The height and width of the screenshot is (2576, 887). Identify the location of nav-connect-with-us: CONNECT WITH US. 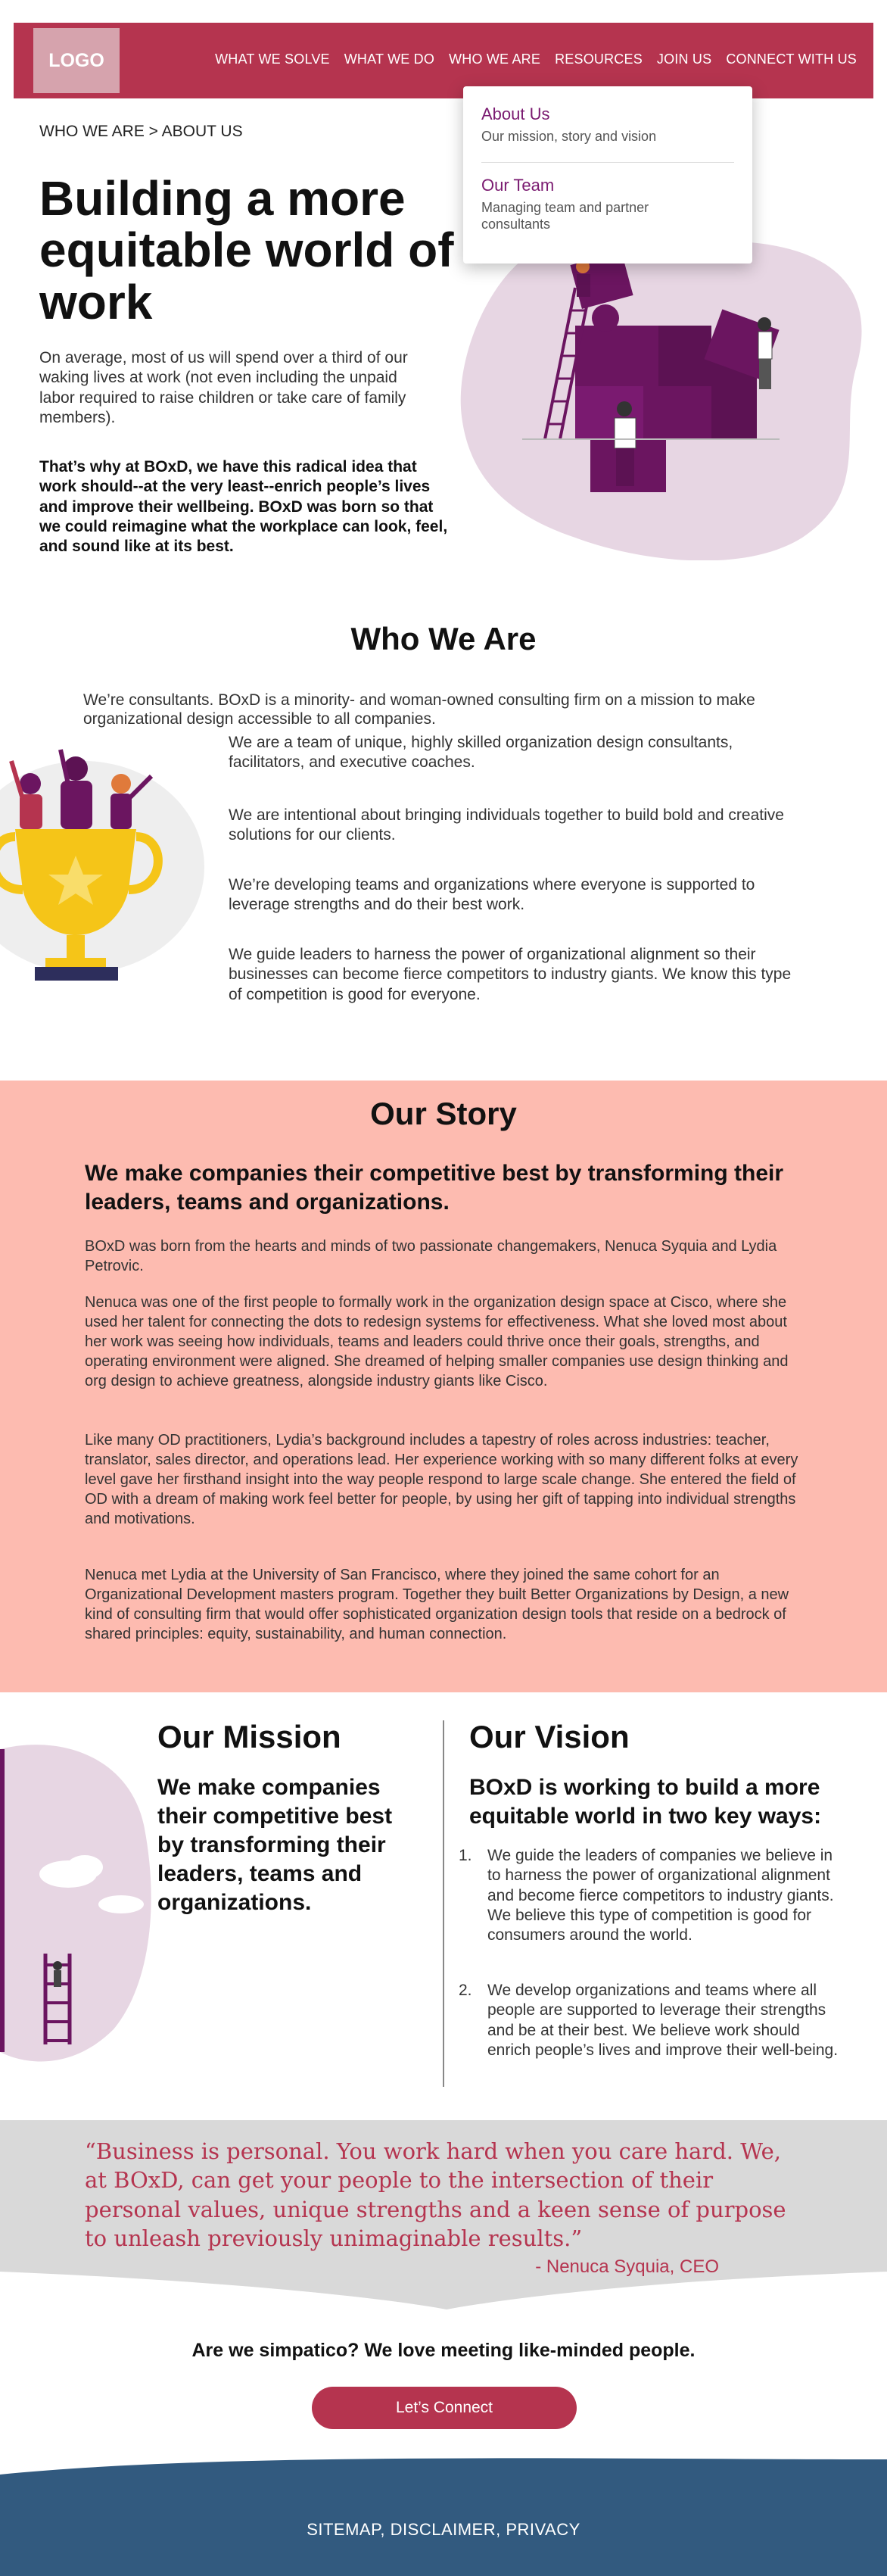
(791, 59).